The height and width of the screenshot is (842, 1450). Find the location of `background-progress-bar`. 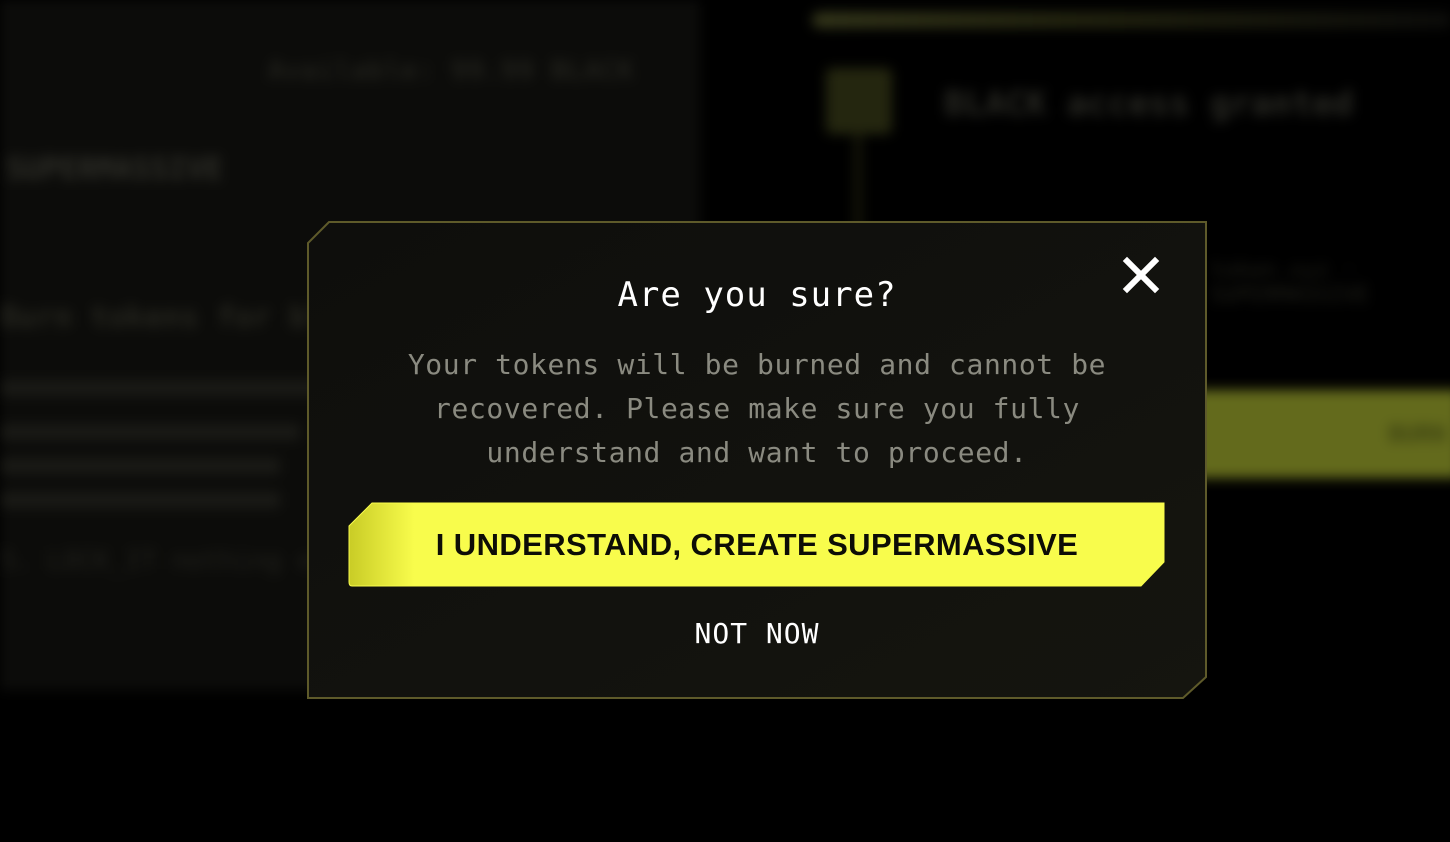

background-progress-bar is located at coordinates (1131, 20).